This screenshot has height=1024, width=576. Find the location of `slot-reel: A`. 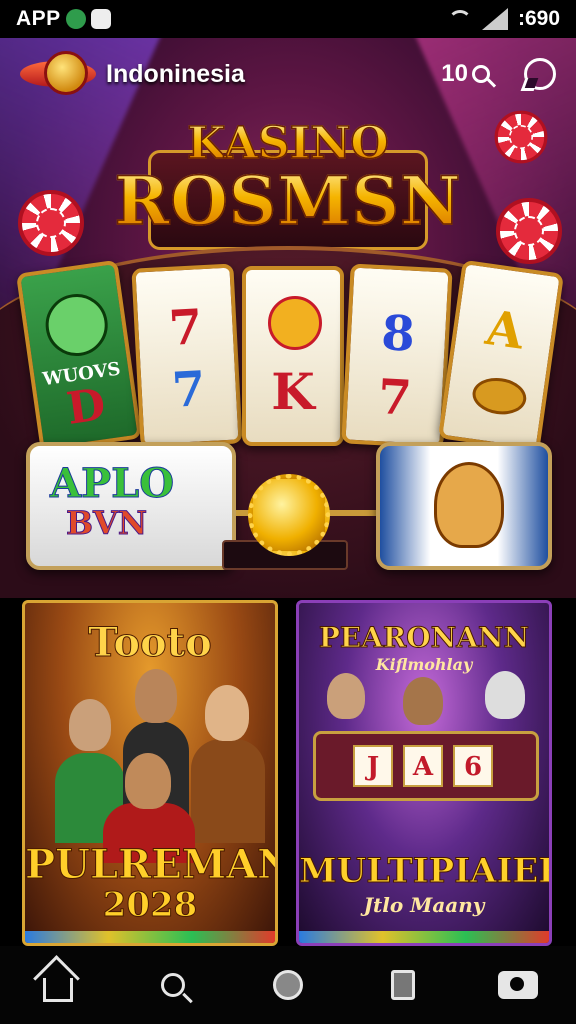

slot-reel: A is located at coordinates (501, 356).